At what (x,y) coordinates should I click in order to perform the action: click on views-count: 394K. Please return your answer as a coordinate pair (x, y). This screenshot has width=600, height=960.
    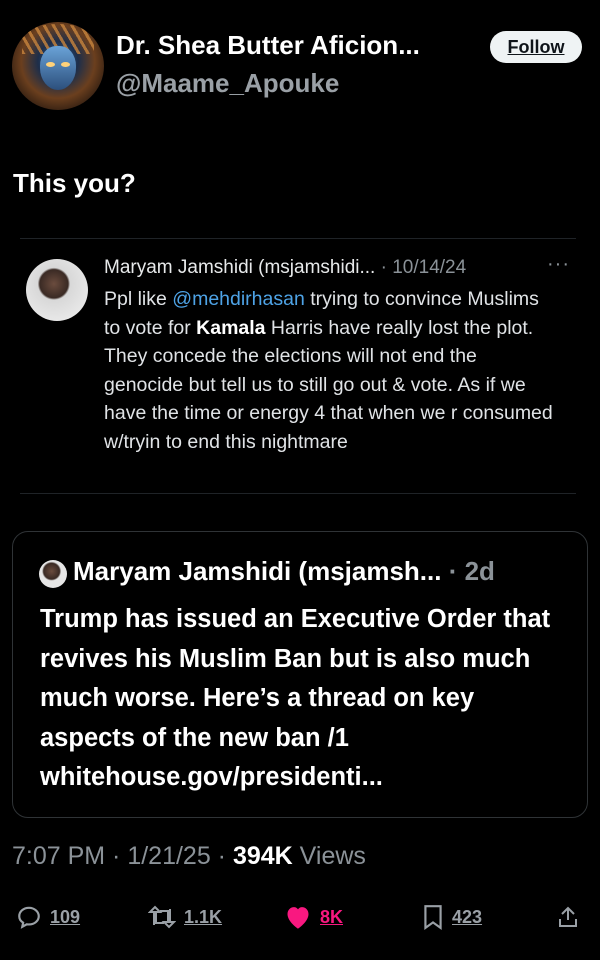
    Looking at the image, I should click on (262, 856).